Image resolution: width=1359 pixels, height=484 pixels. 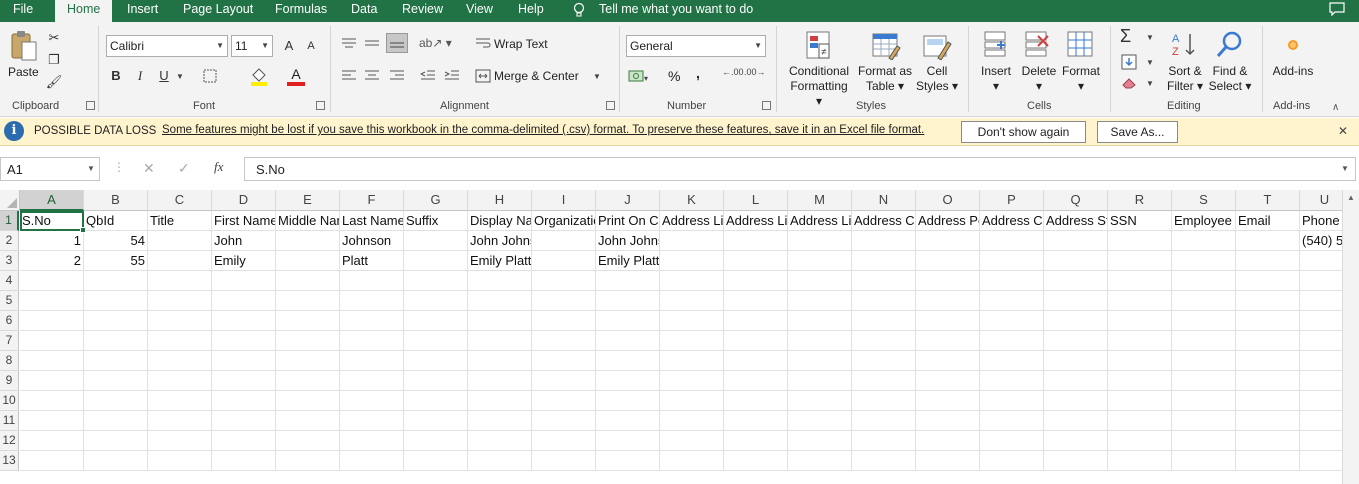 What do you see at coordinates (244, 461) in the screenshot?
I see `cell-d13` at bounding box center [244, 461].